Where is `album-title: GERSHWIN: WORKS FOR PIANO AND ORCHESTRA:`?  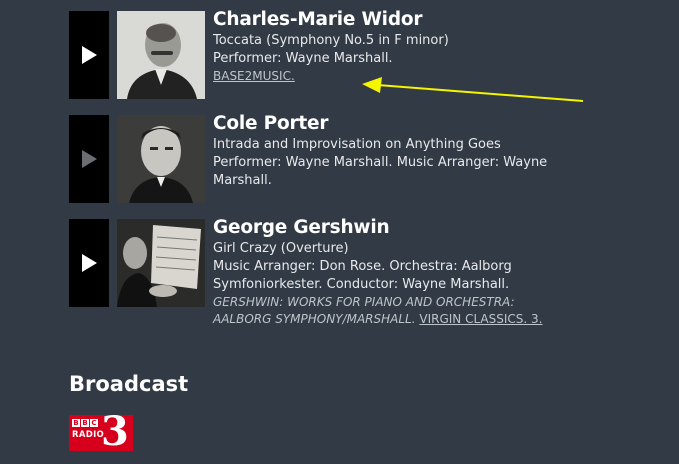 album-title: GERSHWIN: WORKS FOR PIANO AND ORCHESTRA: is located at coordinates (364, 302).